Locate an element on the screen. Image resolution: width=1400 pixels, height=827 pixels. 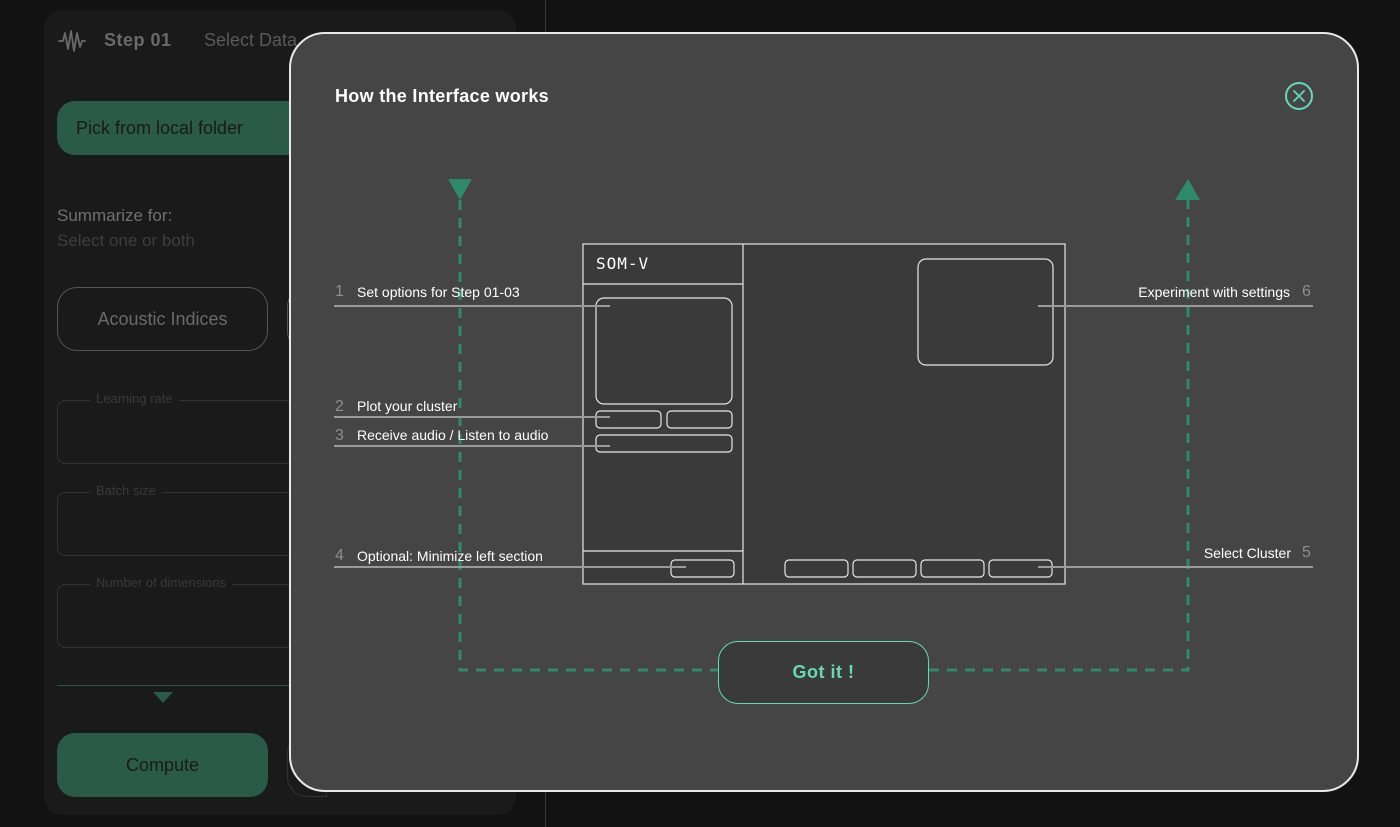
annotation-5-text: Select Cluster is located at coordinates (1247, 553).